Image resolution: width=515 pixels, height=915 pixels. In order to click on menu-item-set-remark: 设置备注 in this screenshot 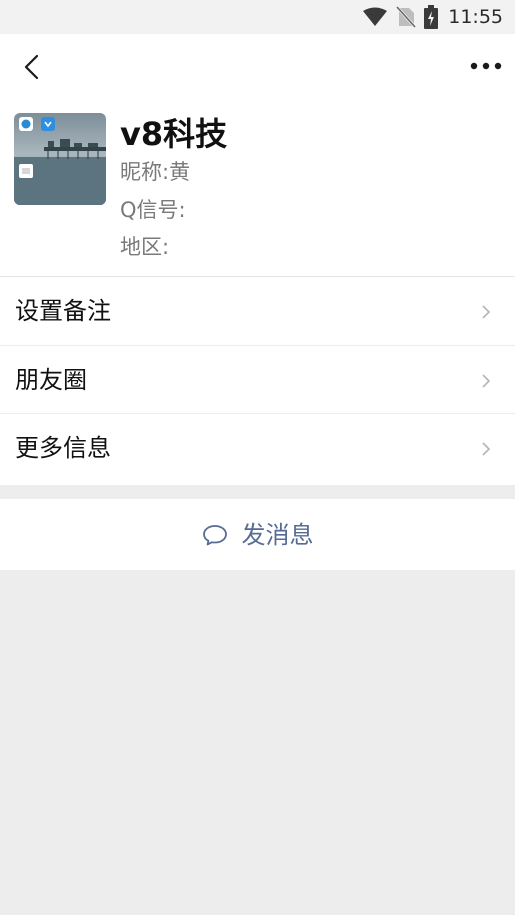, I will do `click(257, 311)`.